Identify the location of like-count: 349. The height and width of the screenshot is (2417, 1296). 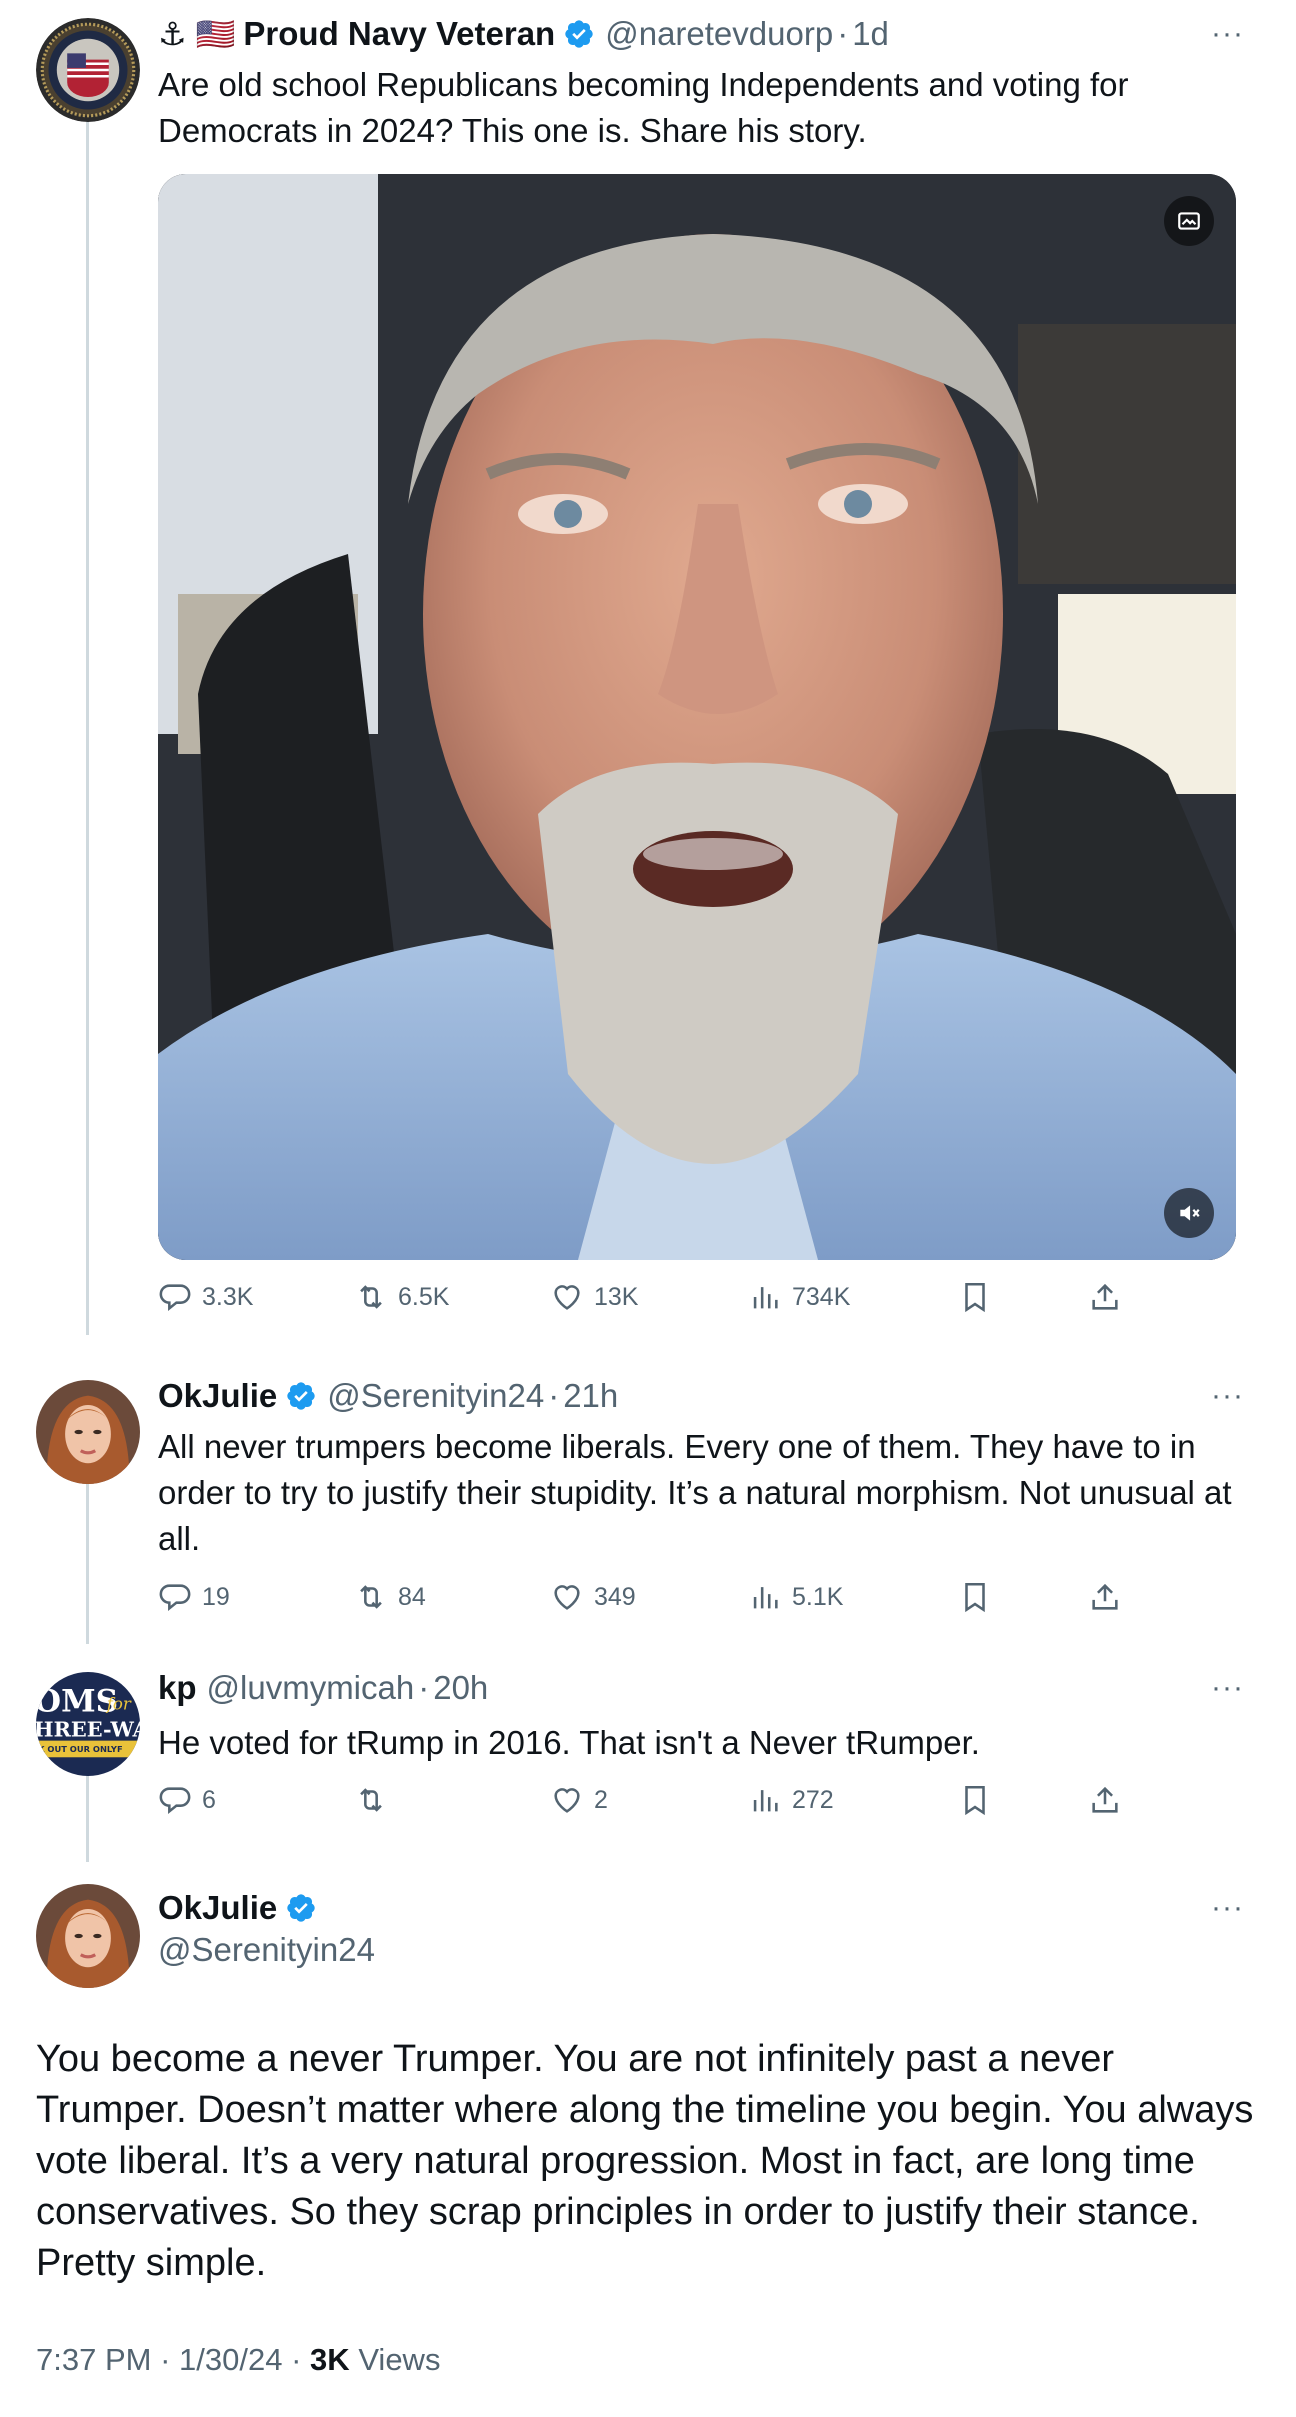
(615, 1597).